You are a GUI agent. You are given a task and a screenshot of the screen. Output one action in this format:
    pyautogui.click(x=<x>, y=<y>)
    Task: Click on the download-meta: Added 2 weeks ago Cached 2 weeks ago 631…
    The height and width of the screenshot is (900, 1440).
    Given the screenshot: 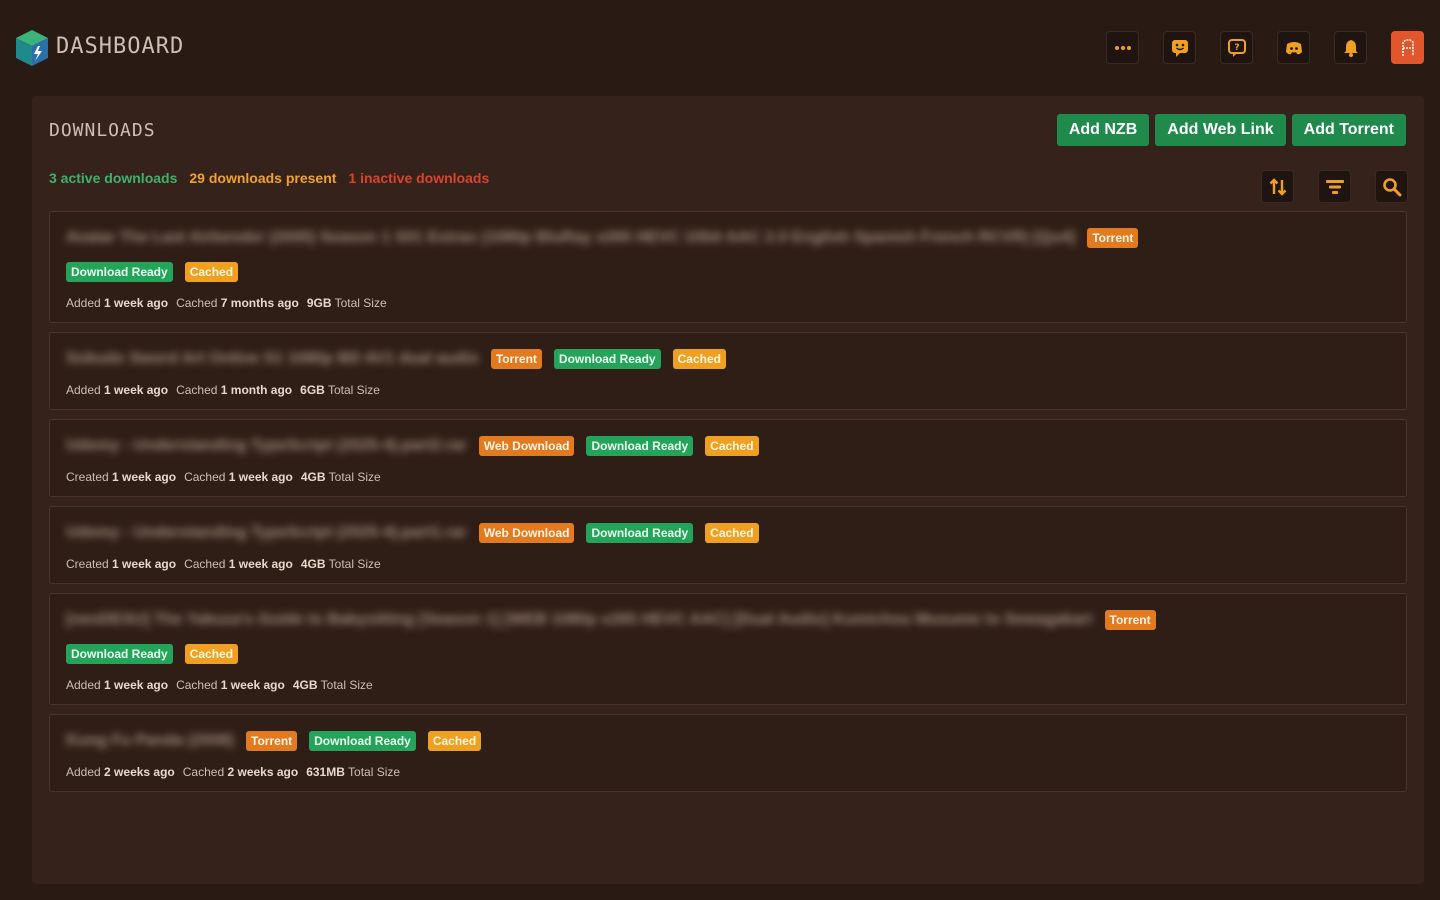 What is the action you would take?
    pyautogui.click(x=728, y=772)
    